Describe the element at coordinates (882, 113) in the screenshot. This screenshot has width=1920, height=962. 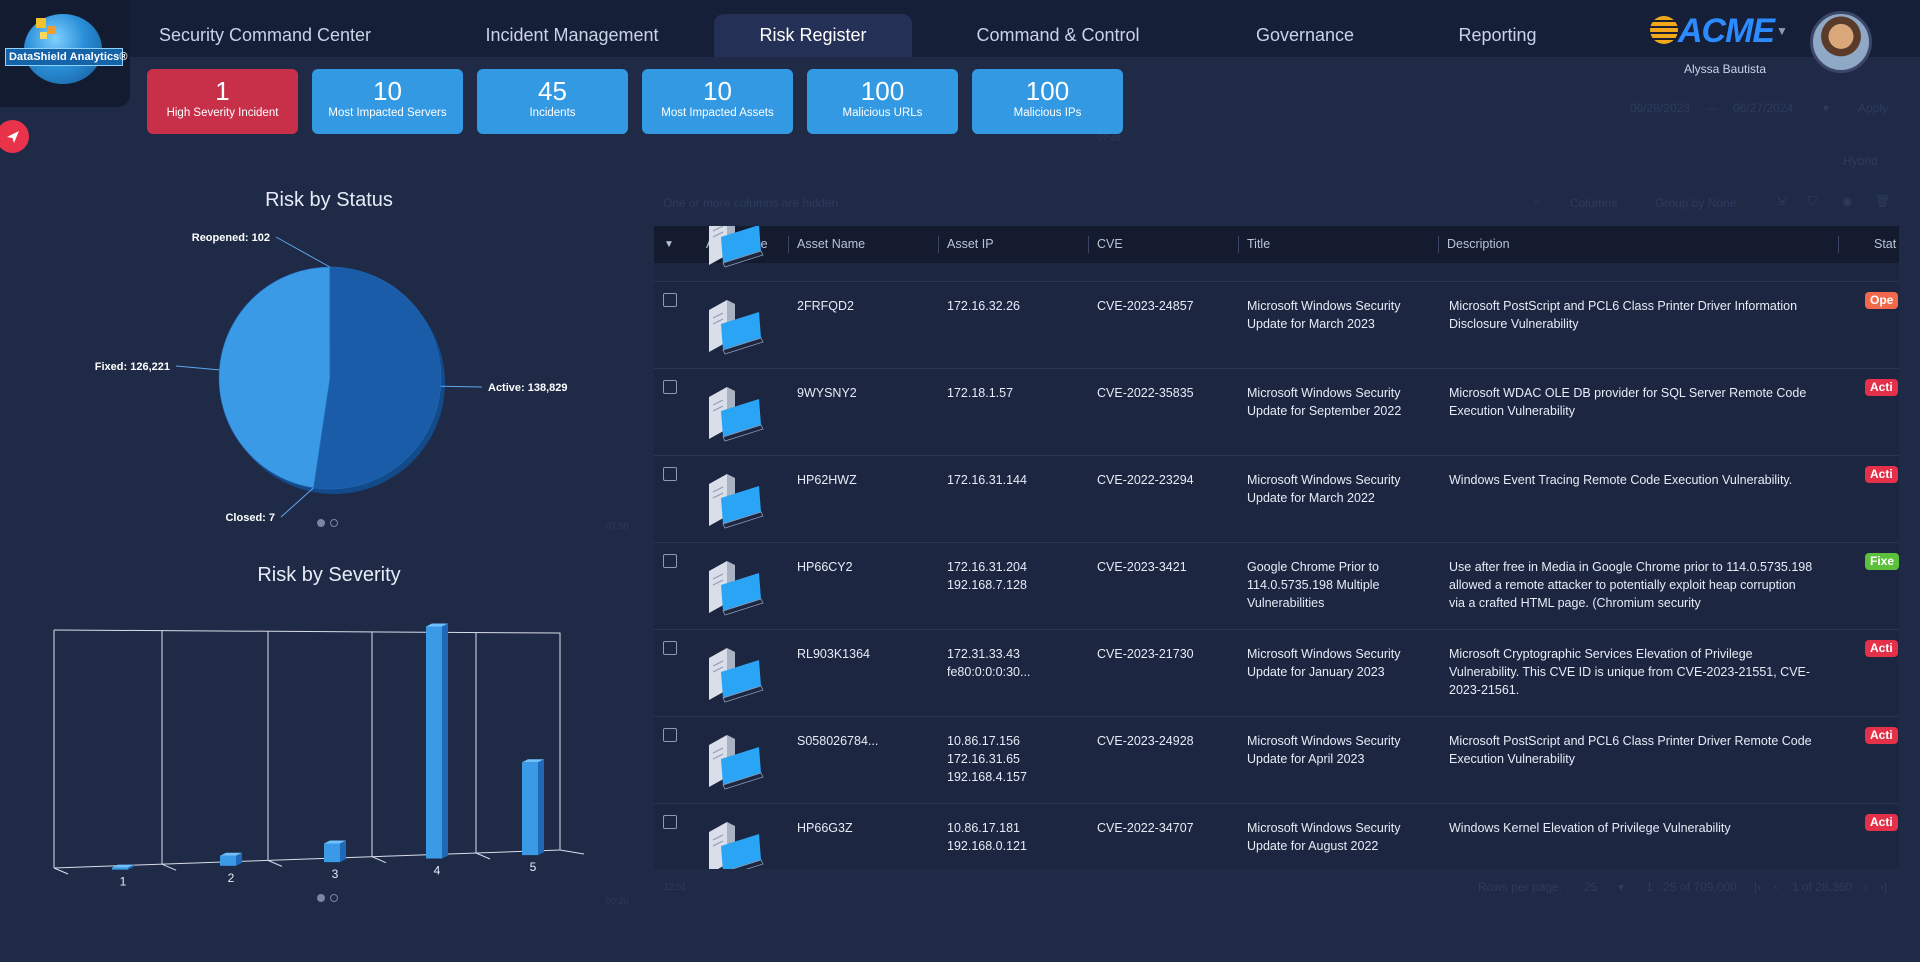
I see `card-label: Malicious URLs` at that location.